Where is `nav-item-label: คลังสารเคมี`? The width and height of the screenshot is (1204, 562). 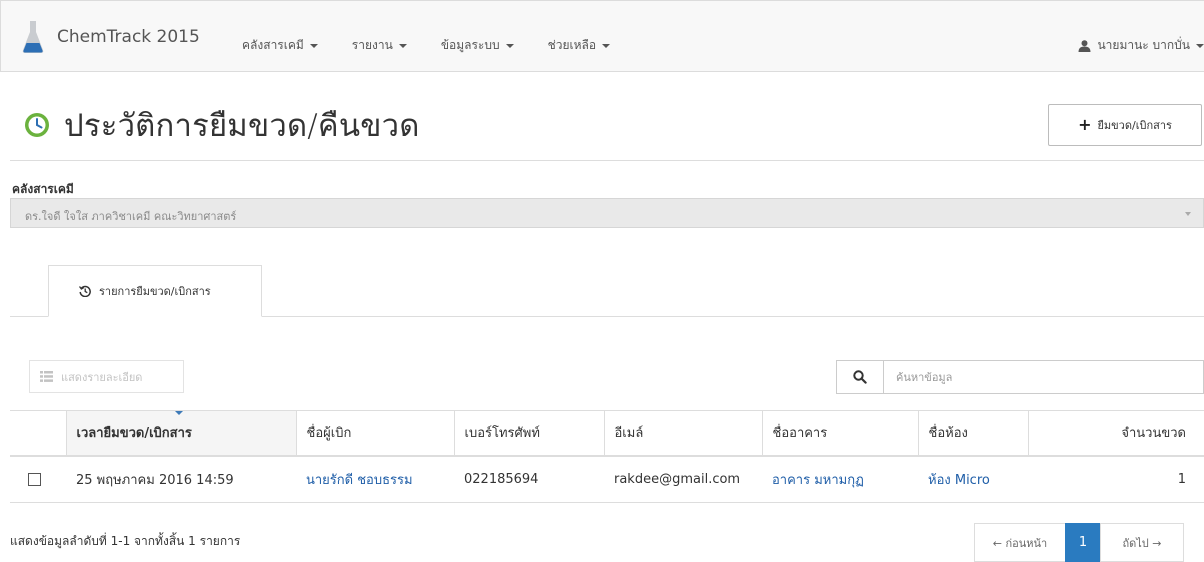
nav-item-label: คลังสารเคมี is located at coordinates (273, 45).